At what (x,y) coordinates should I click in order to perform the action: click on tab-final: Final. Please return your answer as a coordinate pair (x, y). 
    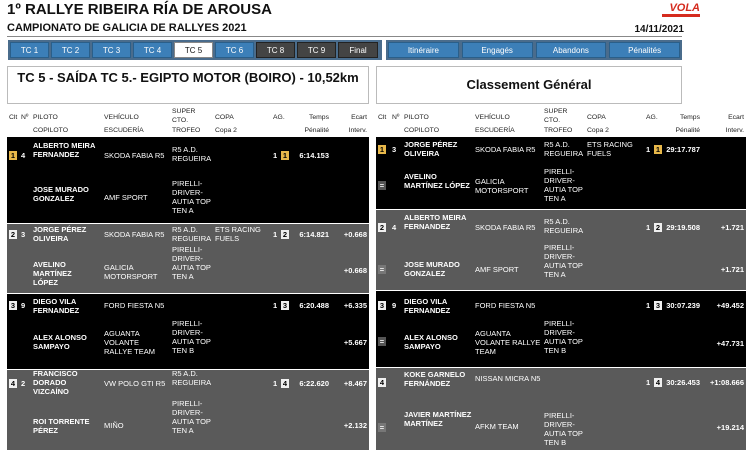
    Looking at the image, I should click on (358, 50).